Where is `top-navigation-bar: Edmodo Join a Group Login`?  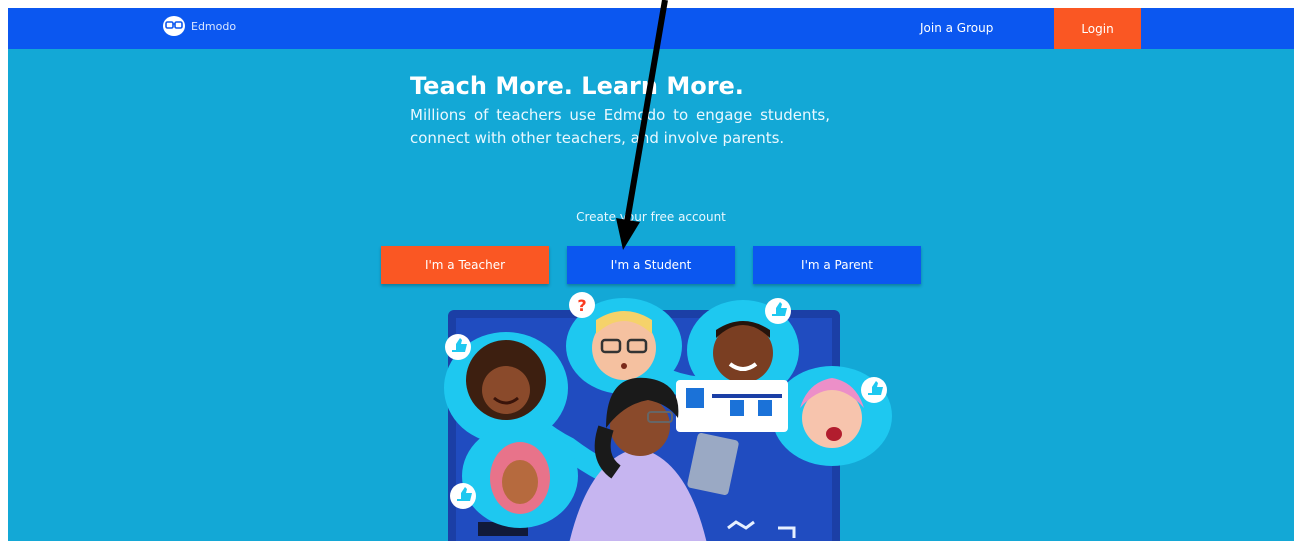 top-navigation-bar: Edmodo Join a Group Login is located at coordinates (651, 28).